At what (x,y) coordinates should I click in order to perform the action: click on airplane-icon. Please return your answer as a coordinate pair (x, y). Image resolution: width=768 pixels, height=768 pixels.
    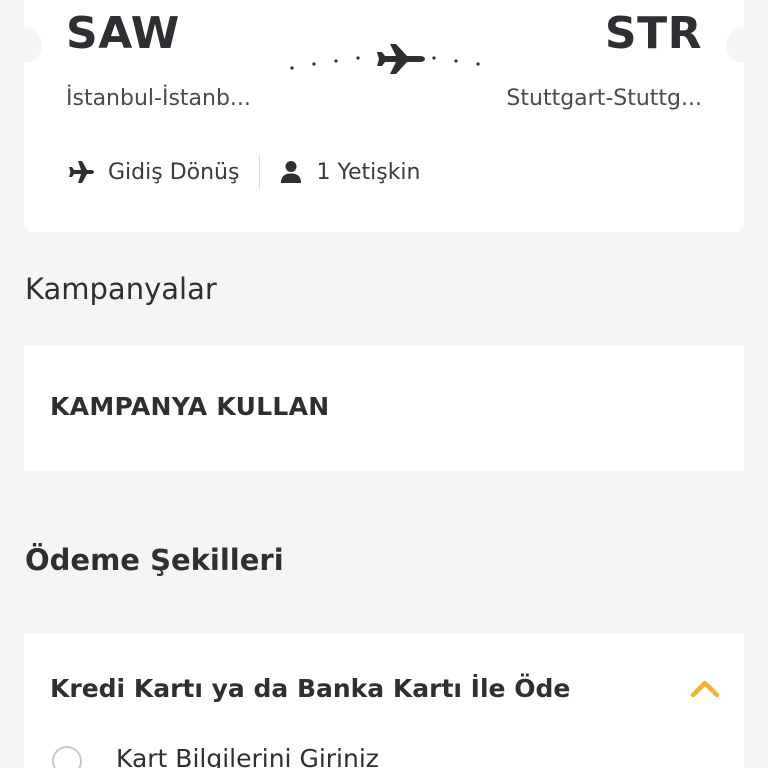
    Looking at the image, I should click on (81, 172).